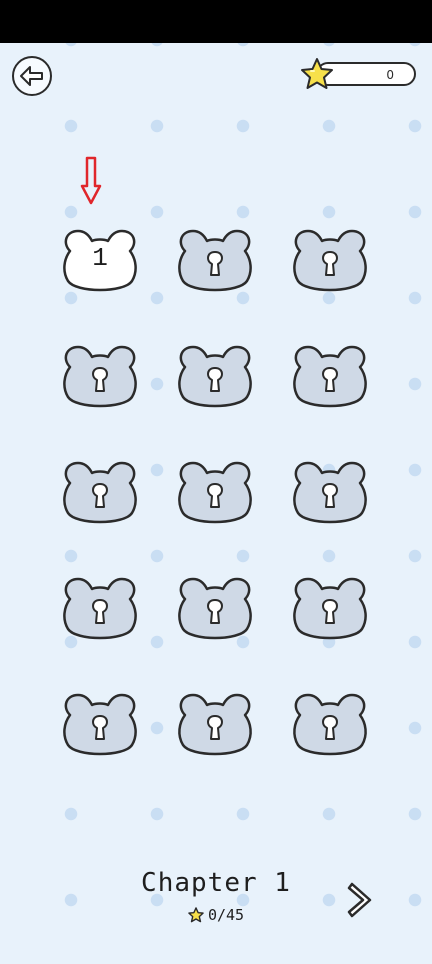  Describe the element at coordinates (361, 900) in the screenshot. I see `next-chapter-button` at that location.